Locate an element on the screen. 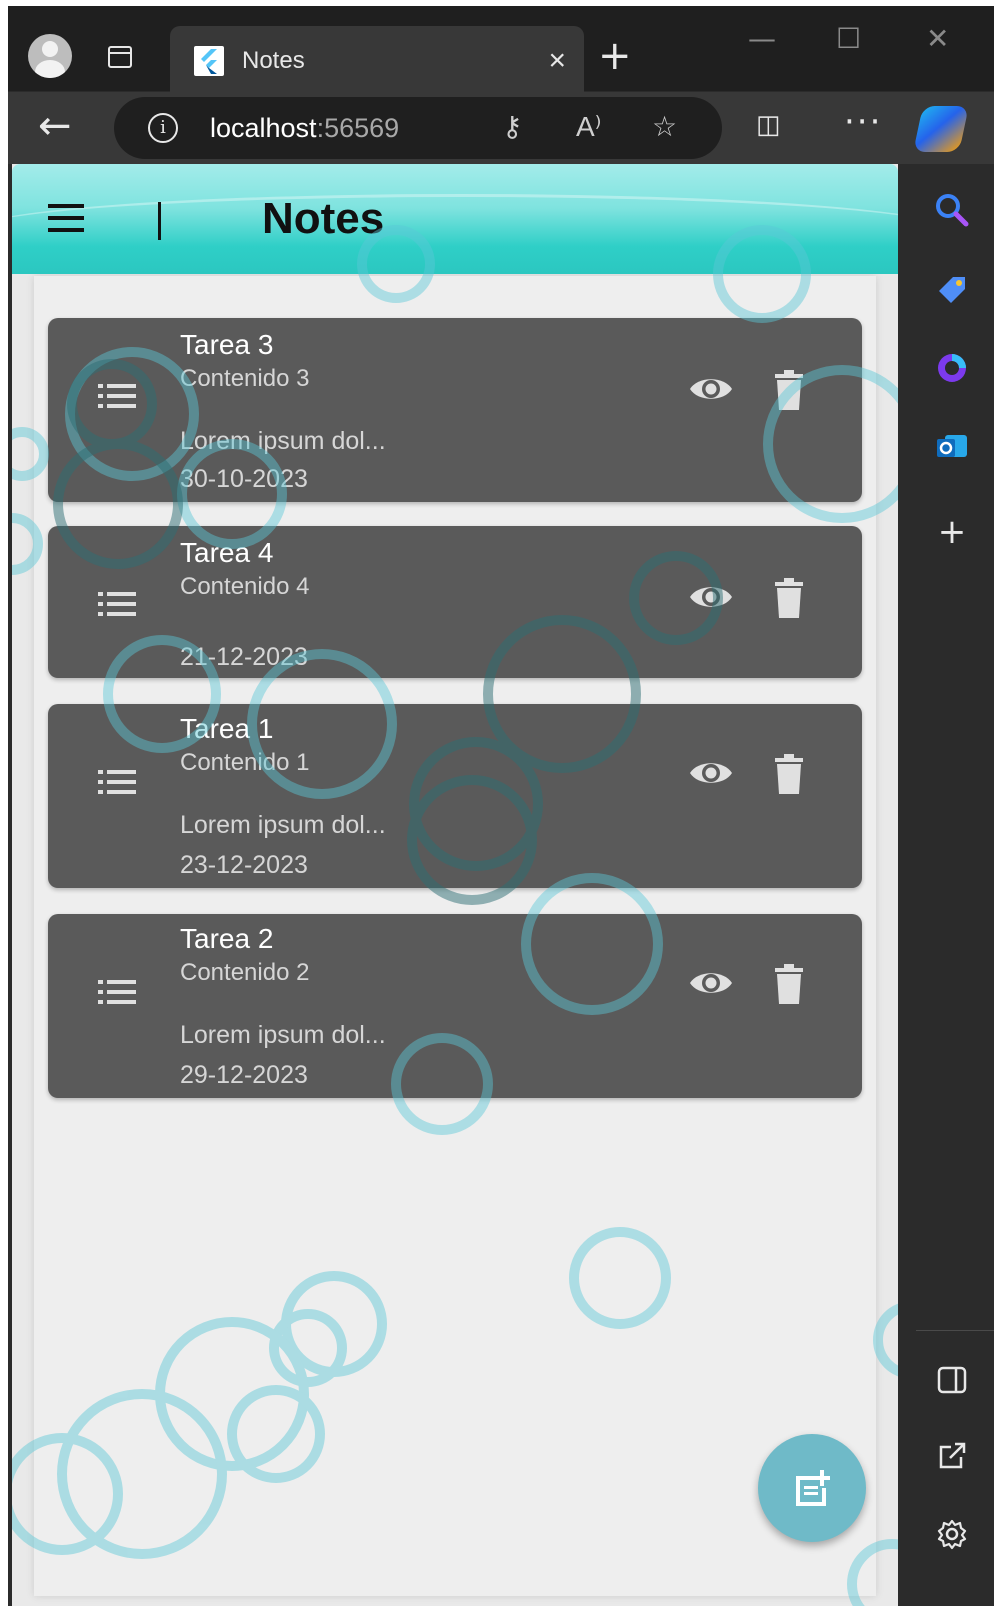 The height and width of the screenshot is (1606, 994). copilot-sidebar-icon is located at coordinates (952, 368).